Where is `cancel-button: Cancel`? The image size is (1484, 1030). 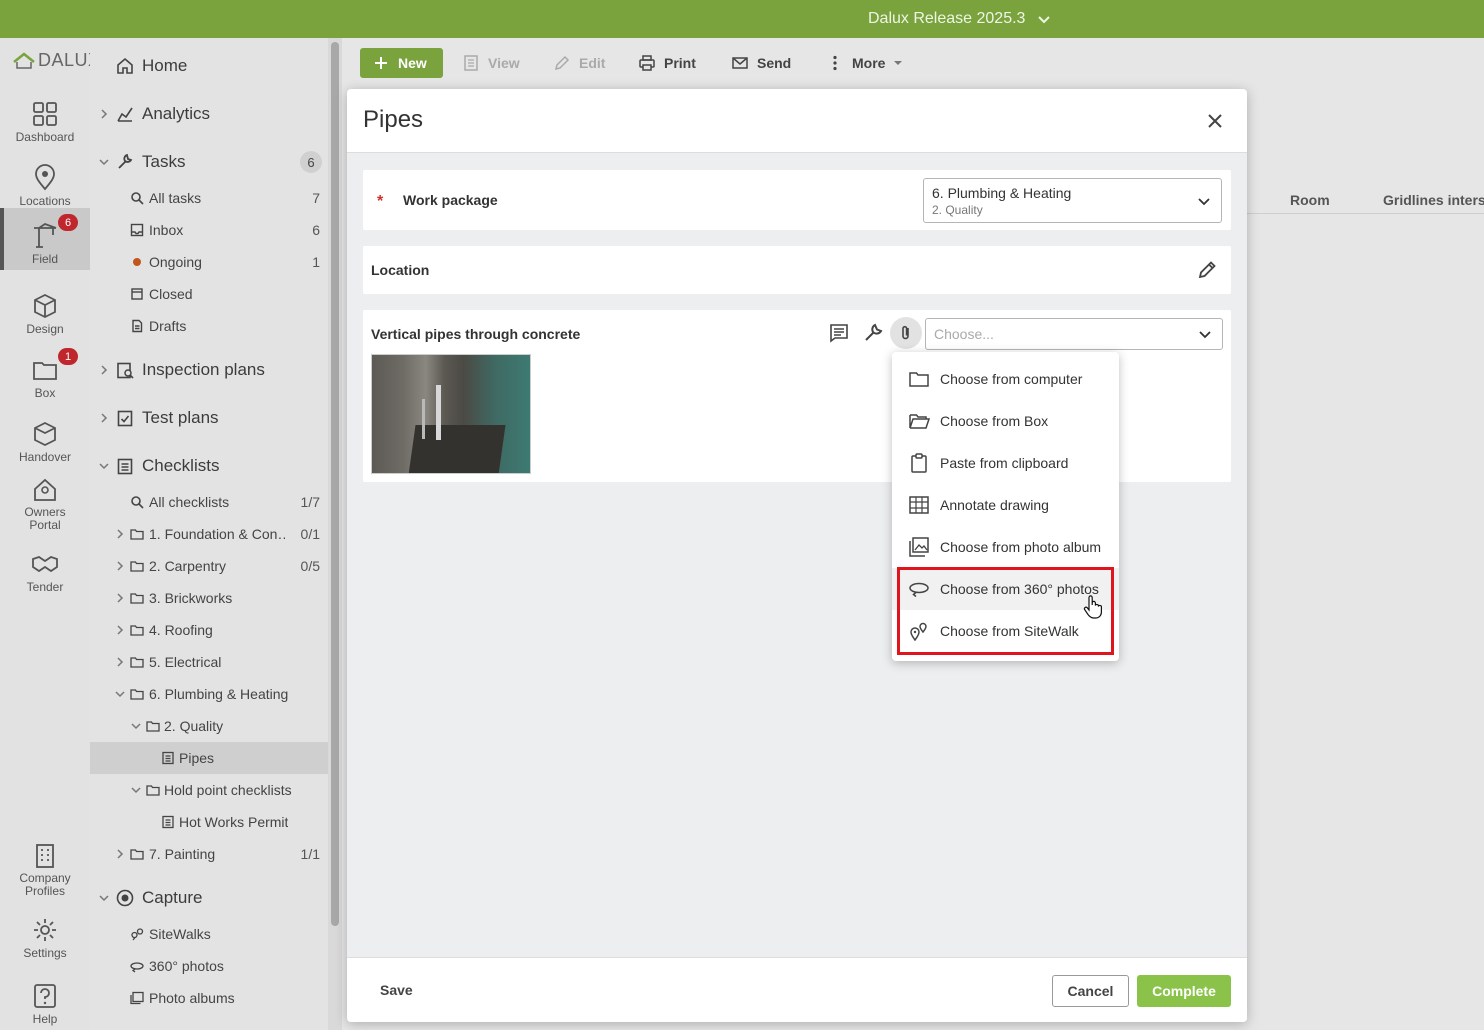 cancel-button: Cancel is located at coordinates (1090, 991).